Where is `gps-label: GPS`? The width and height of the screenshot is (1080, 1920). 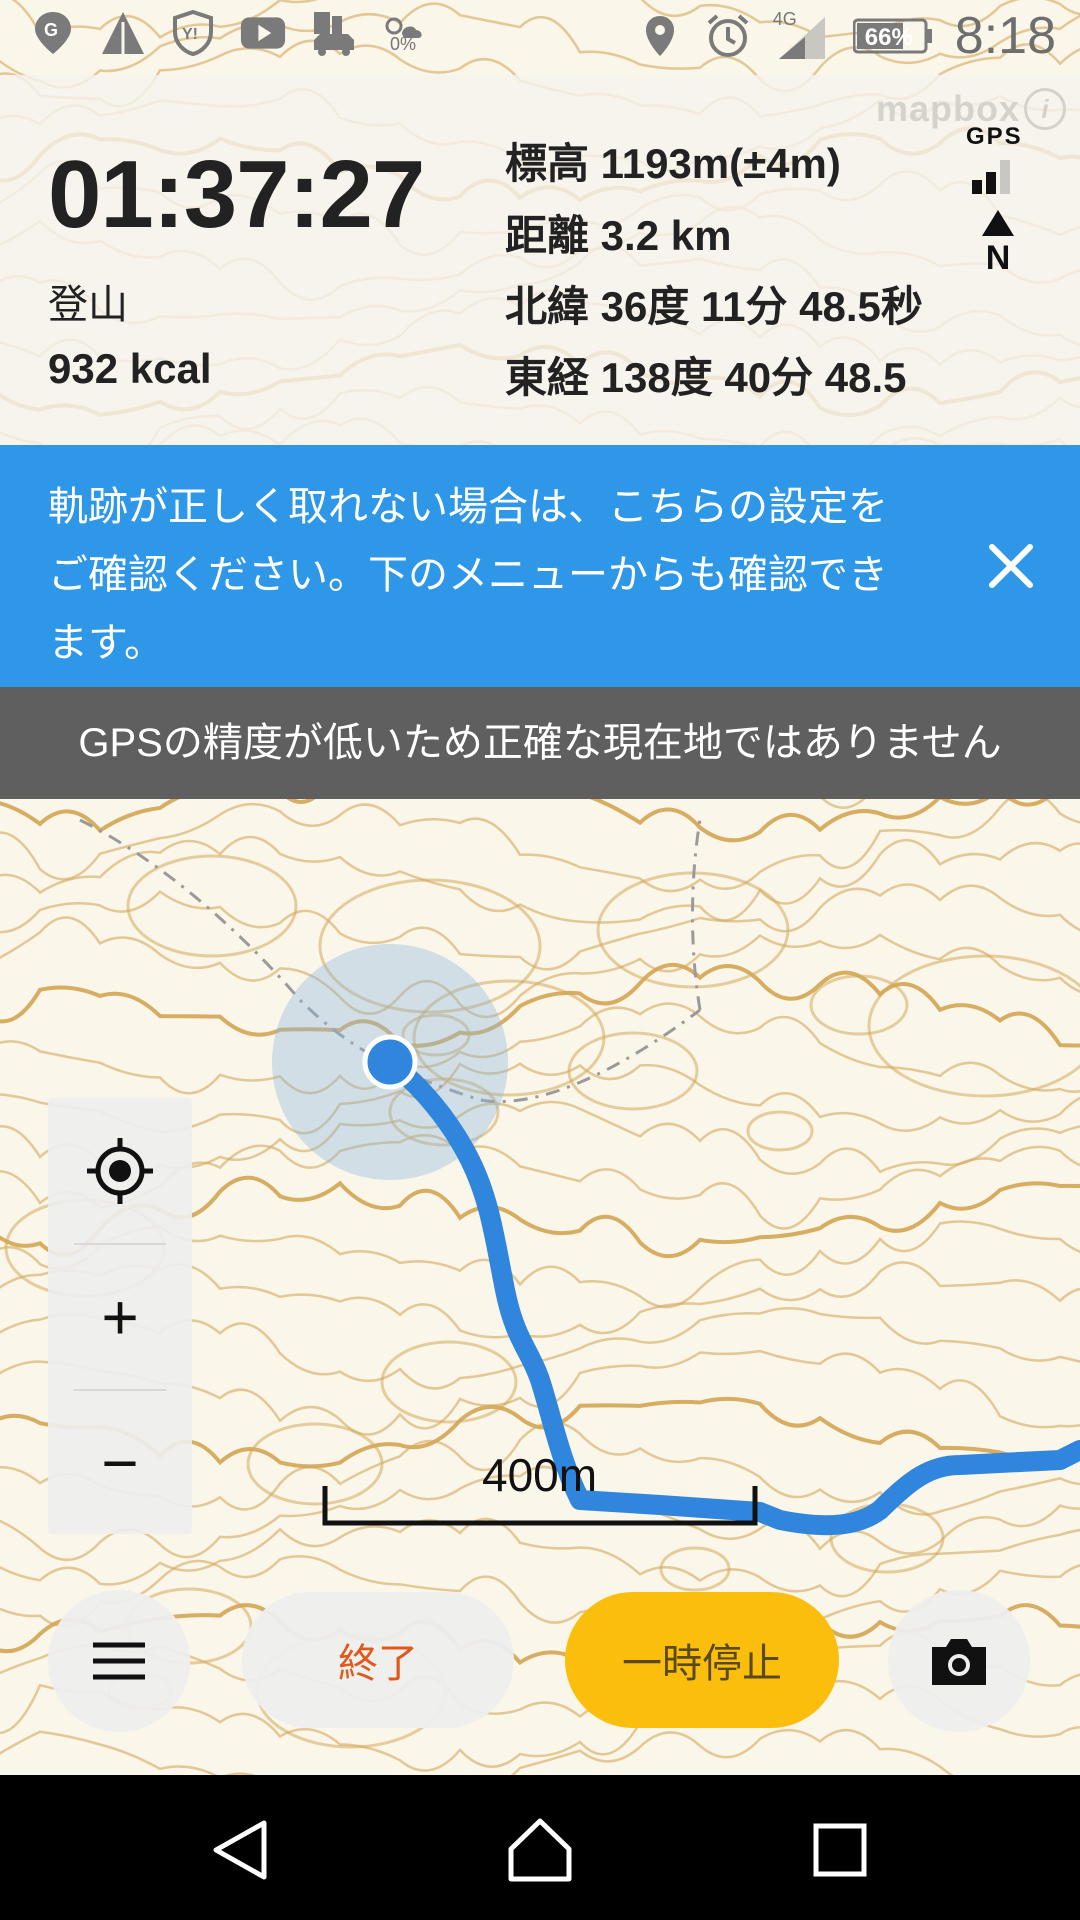 gps-label: GPS is located at coordinates (994, 136).